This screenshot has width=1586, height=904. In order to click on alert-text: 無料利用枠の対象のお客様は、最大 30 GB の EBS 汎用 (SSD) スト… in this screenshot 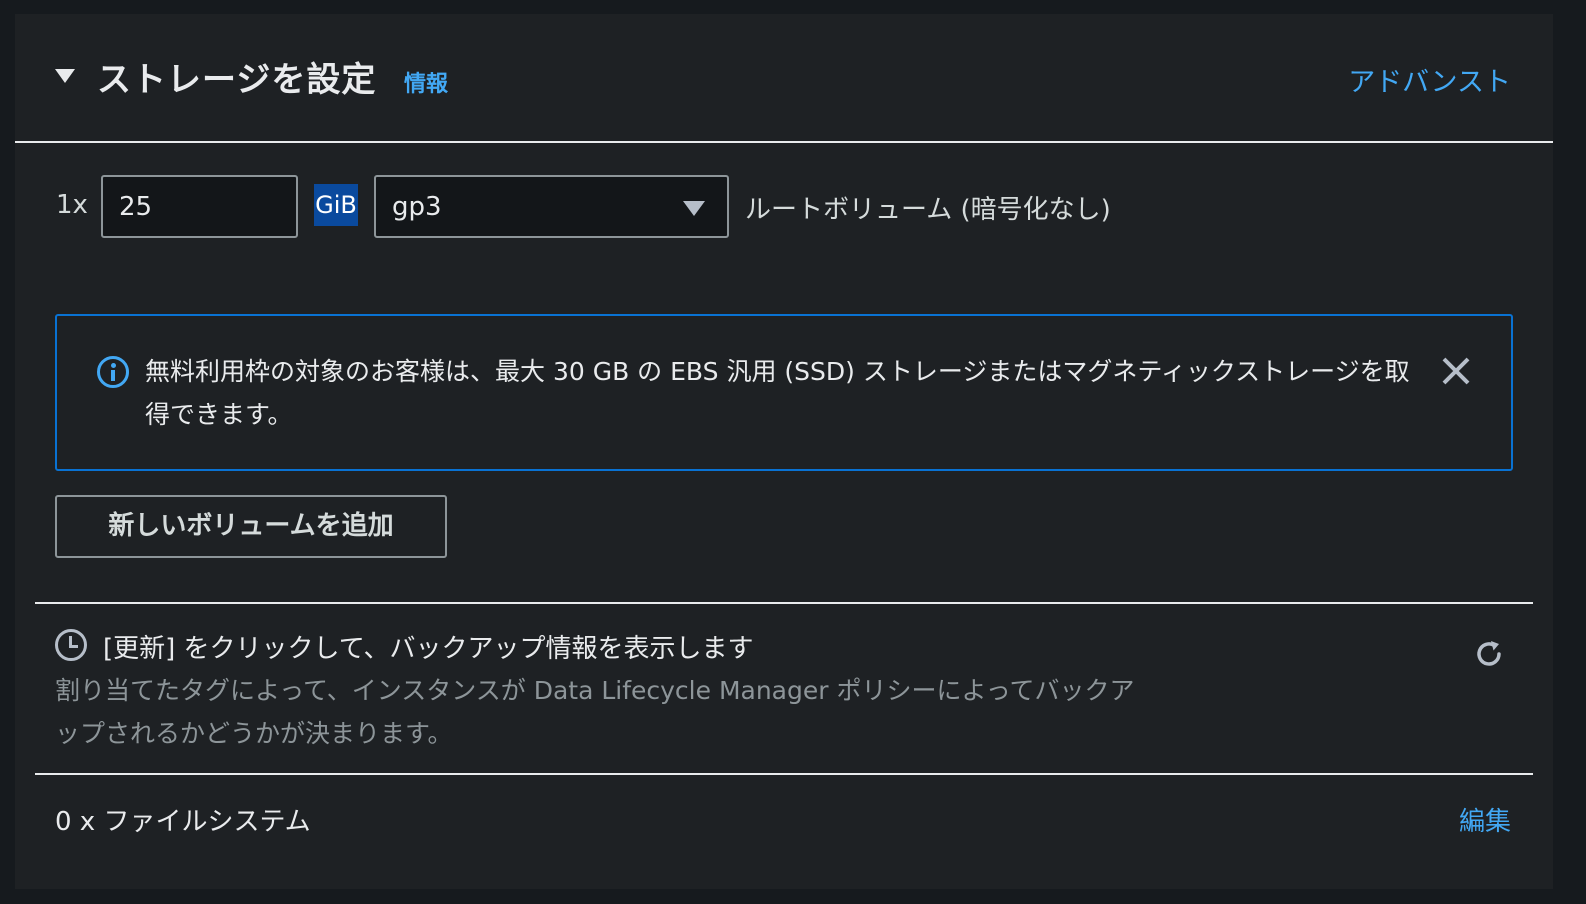, I will do `click(777, 393)`.